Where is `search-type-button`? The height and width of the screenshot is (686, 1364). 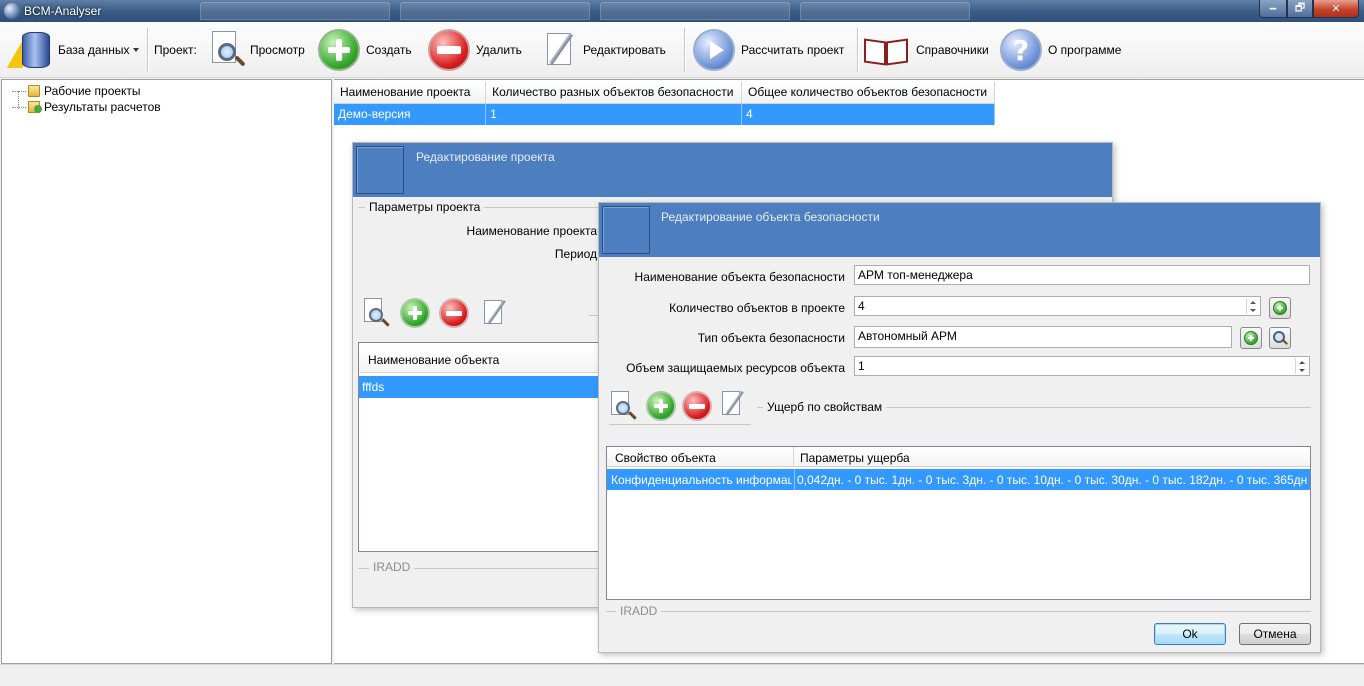 search-type-button is located at coordinates (1280, 338).